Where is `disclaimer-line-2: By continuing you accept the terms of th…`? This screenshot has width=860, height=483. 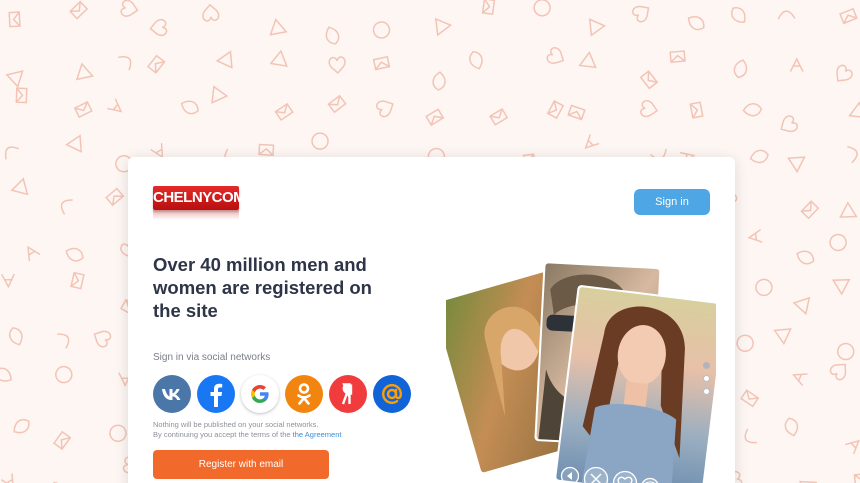
disclaimer-line-2: By continuing you accept the terms of th… is located at coordinates (247, 435).